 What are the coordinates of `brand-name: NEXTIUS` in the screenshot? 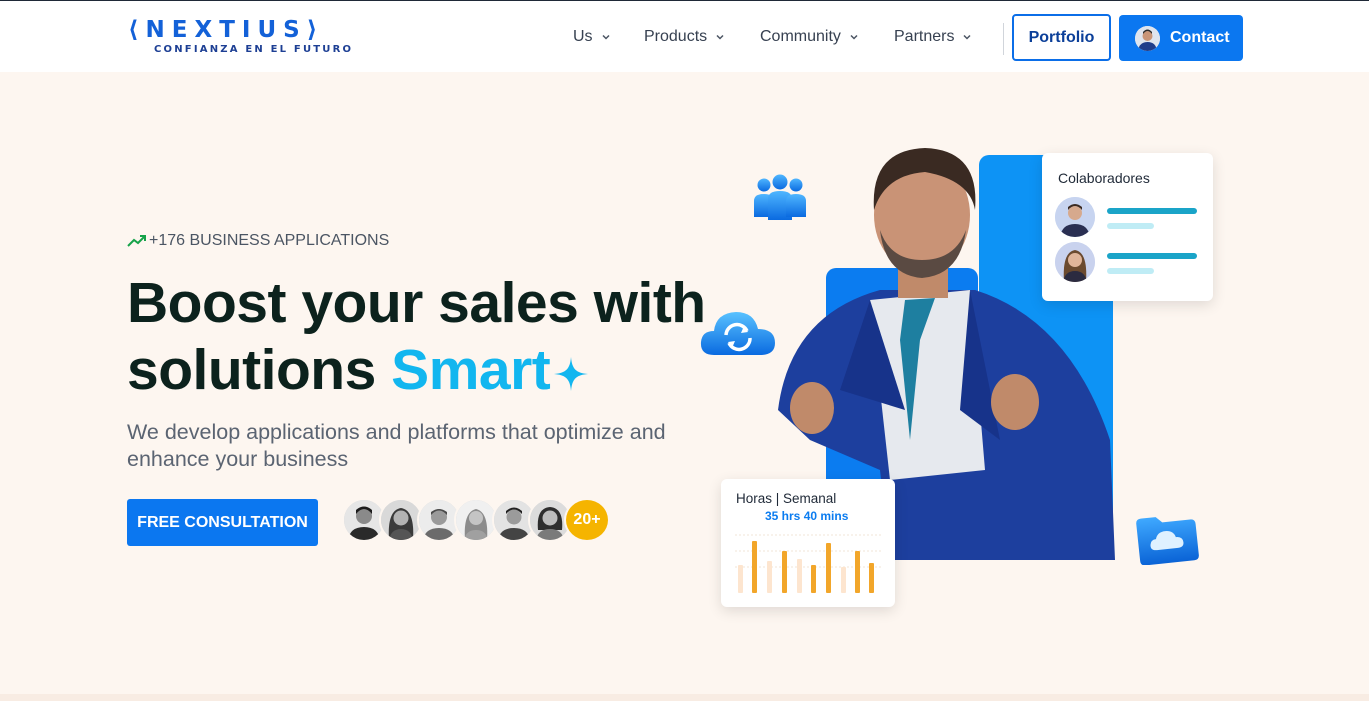 It's located at (226, 30).